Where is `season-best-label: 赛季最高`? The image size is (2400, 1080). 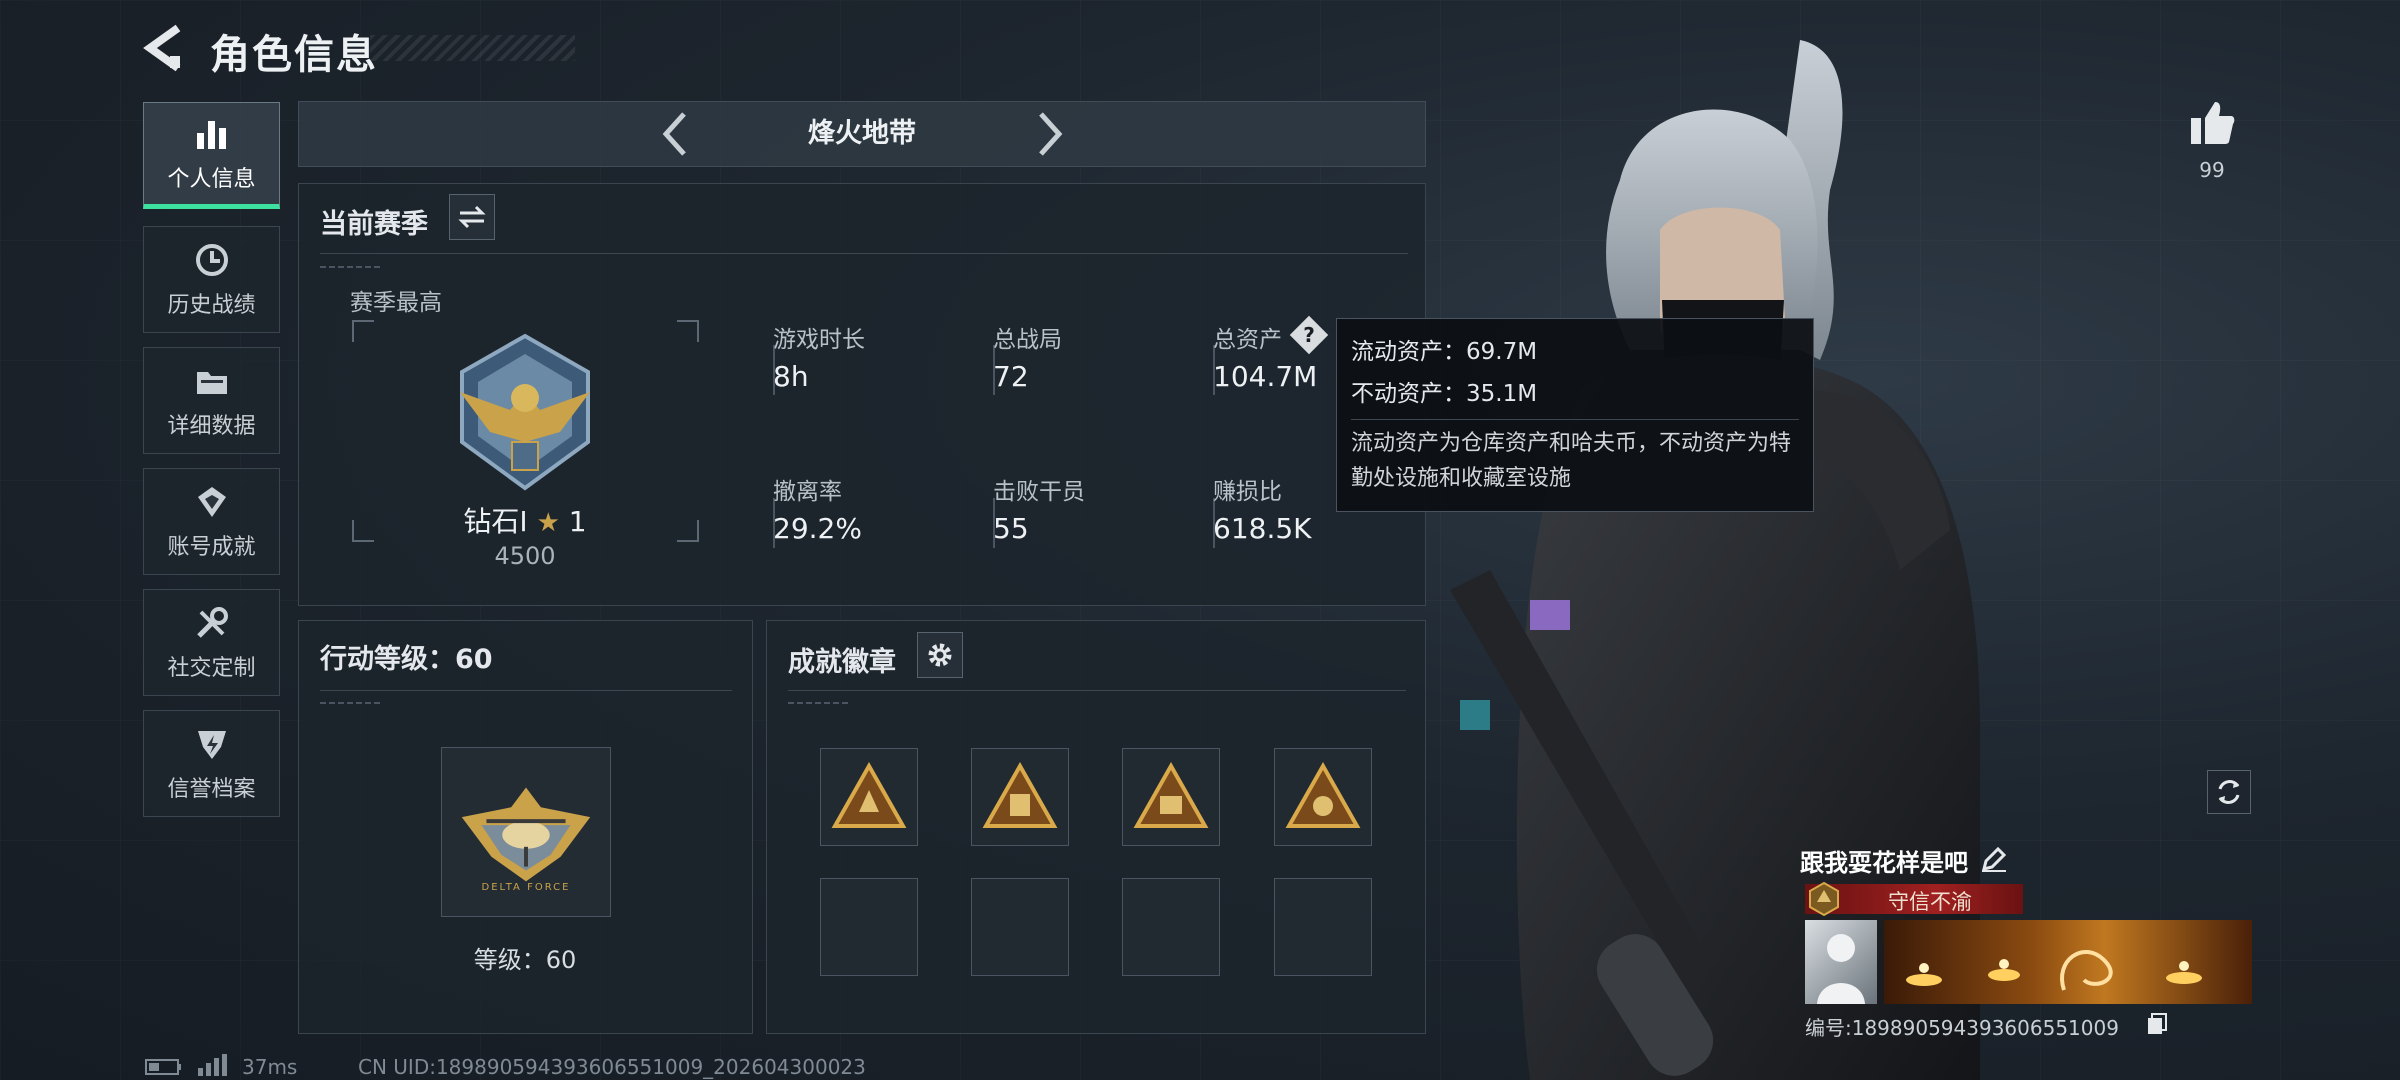 season-best-label: 赛季最高 is located at coordinates (396, 303).